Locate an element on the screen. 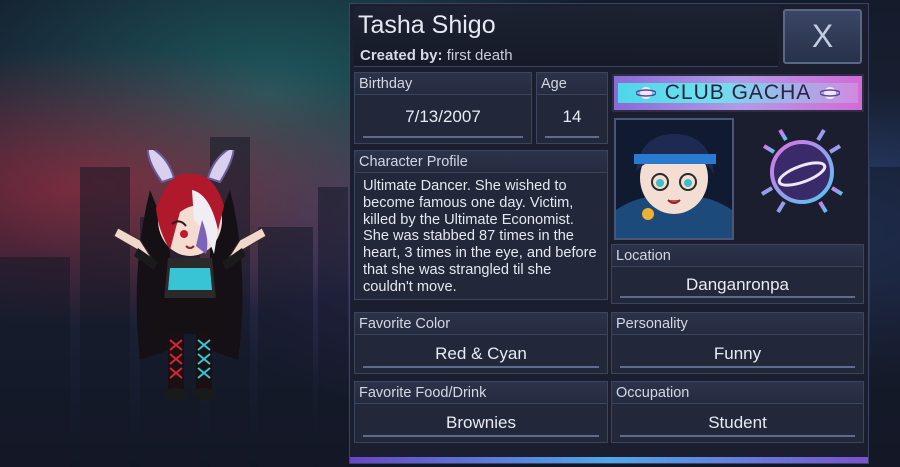 This screenshot has height=467, width=900. field-label: Character Profile is located at coordinates (481, 162).